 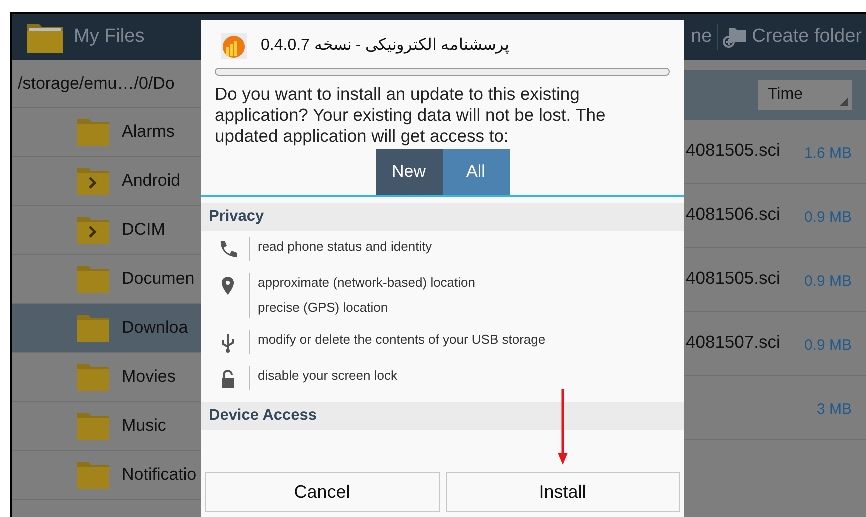 I want to click on file-size: 1.6 MB, so click(x=828, y=154).